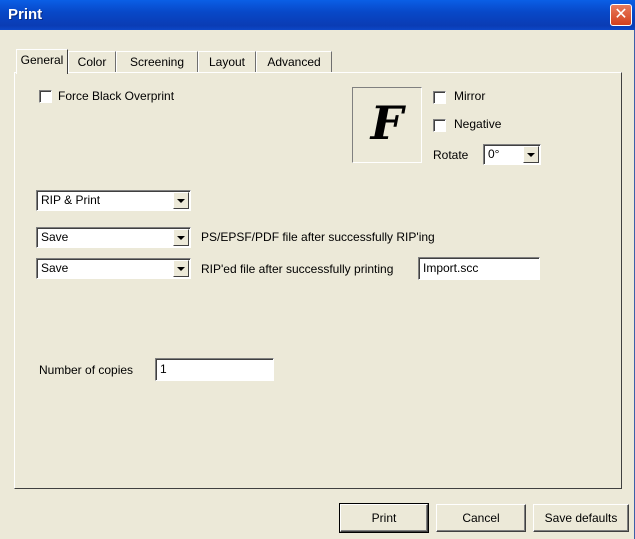 This screenshot has height=539, width=635. Describe the element at coordinates (227, 62) in the screenshot. I see `tab-layout: Layout` at that location.